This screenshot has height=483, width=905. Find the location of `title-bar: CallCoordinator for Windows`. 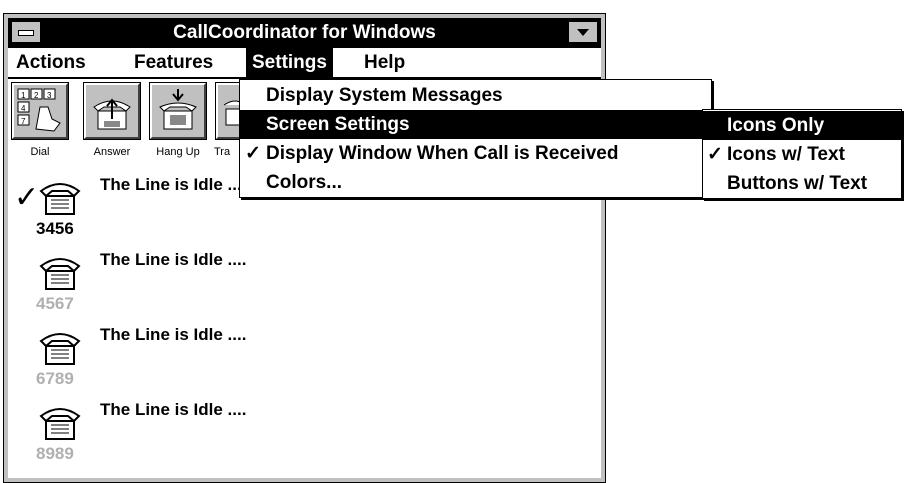

title-bar: CallCoordinator for Windows is located at coordinates (304, 33).